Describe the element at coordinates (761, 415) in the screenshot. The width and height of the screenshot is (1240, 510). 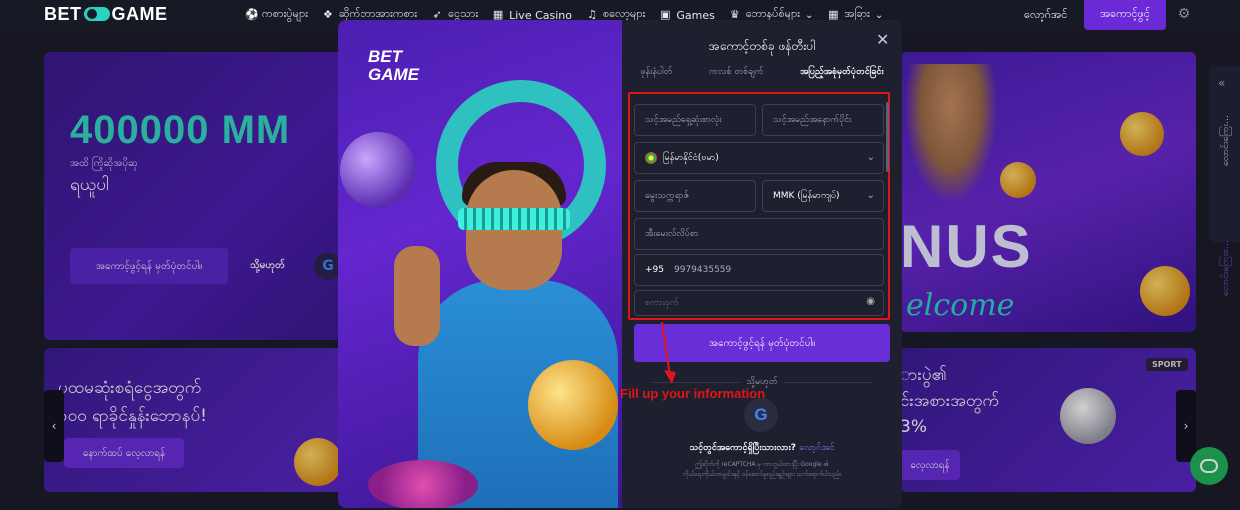
I see `google-signup-icon: G` at that location.